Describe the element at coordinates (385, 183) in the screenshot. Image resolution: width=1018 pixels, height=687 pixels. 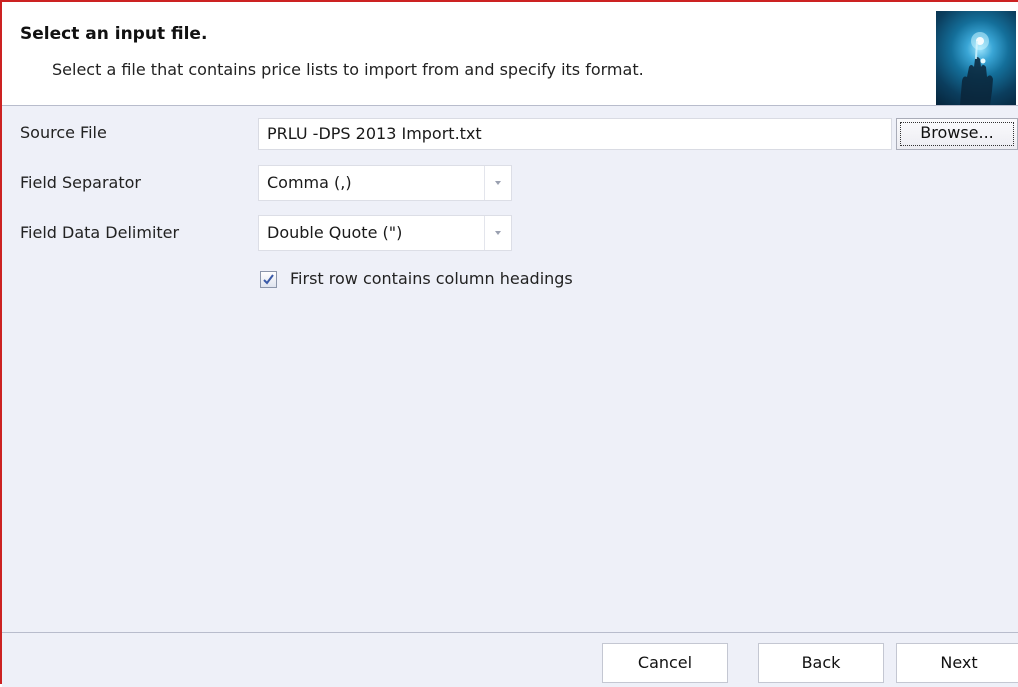
I see `field-separator-select: Comma (,)` at that location.